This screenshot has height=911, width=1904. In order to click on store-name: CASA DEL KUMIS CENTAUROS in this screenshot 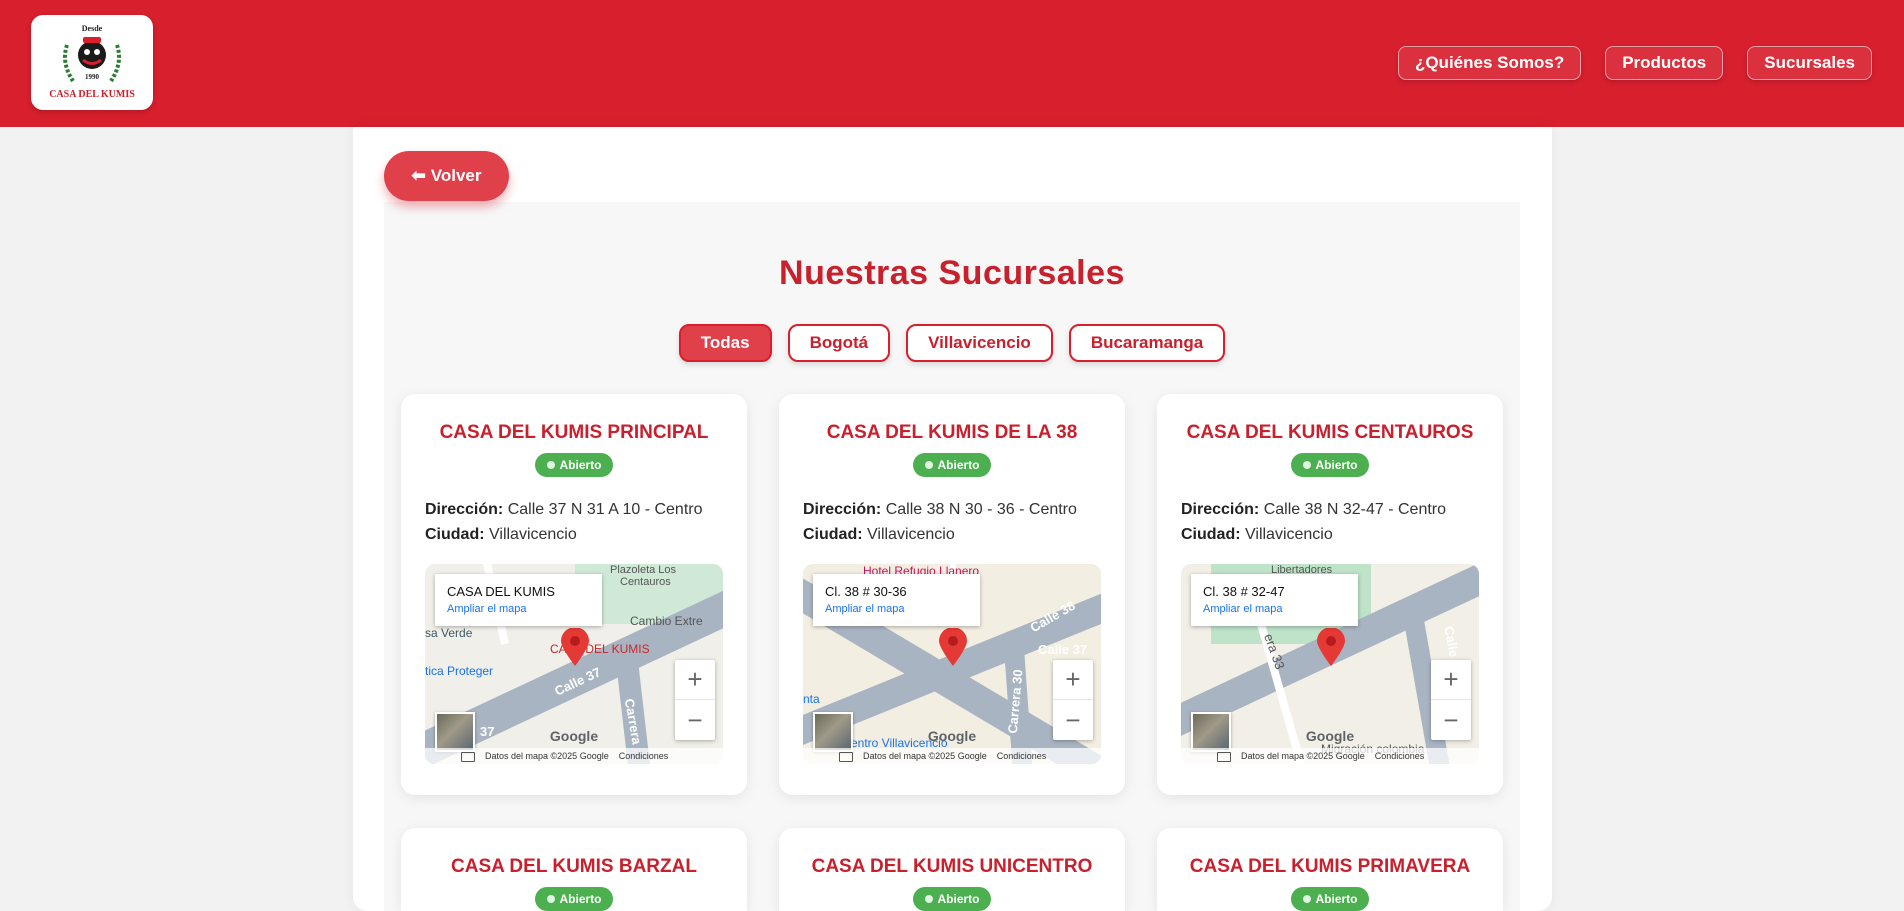, I will do `click(1330, 432)`.